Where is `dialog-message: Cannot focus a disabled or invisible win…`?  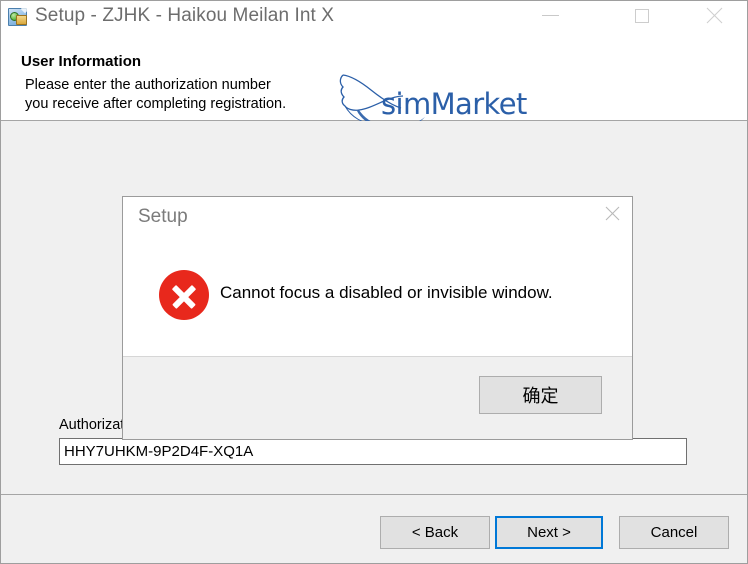 dialog-message: Cannot focus a disabled or invisible win… is located at coordinates (386, 292).